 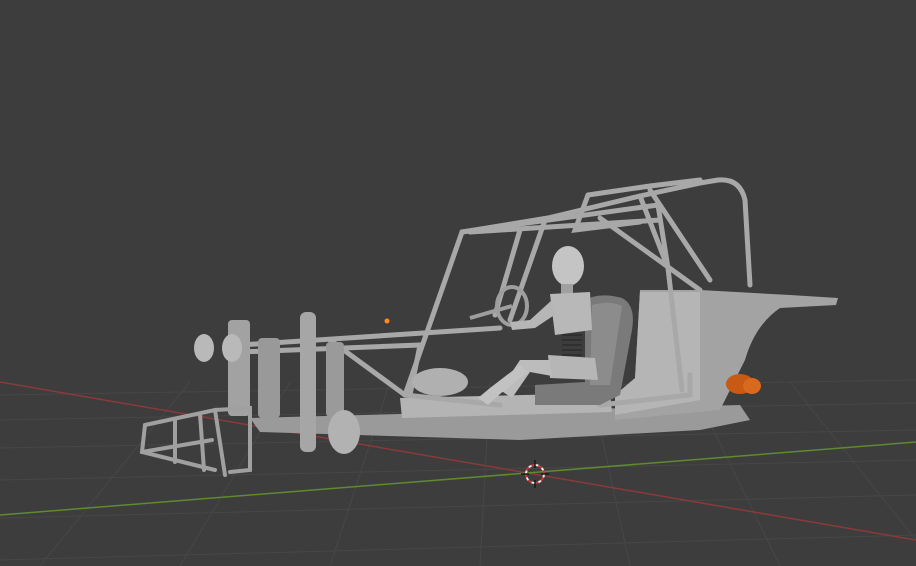 What do you see at coordinates (387, 321) in the screenshot?
I see `object-origin-icon` at bounding box center [387, 321].